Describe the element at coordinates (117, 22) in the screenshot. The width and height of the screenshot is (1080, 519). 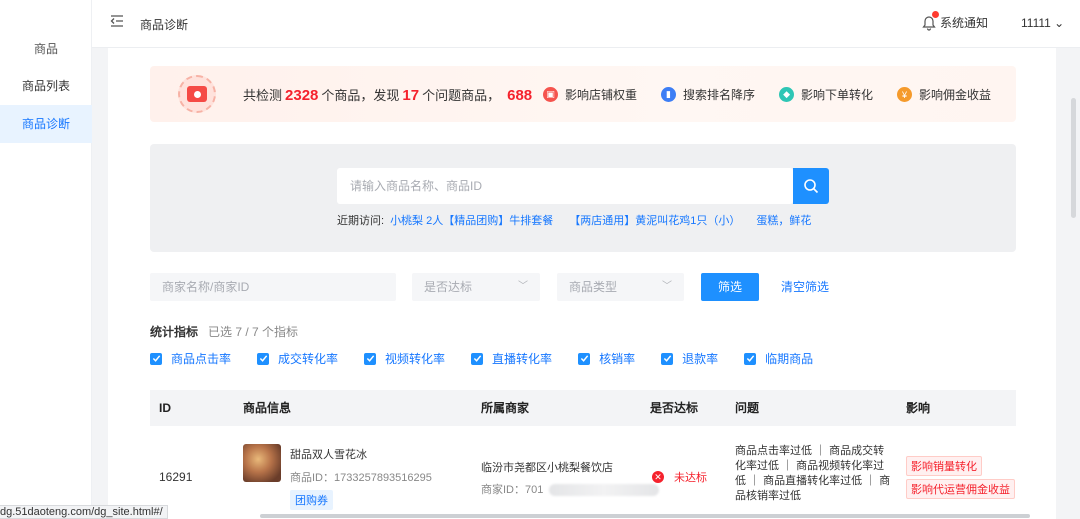
I see `menu-fold-icon` at that location.